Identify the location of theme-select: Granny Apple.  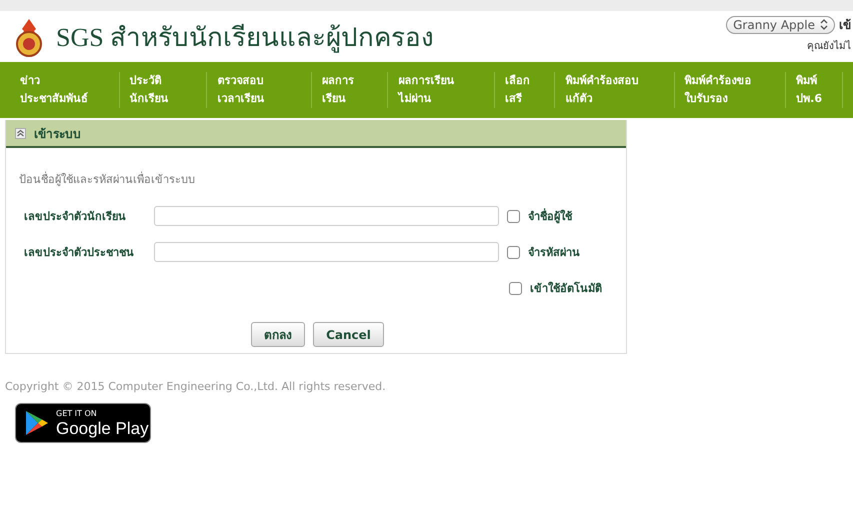
(780, 25).